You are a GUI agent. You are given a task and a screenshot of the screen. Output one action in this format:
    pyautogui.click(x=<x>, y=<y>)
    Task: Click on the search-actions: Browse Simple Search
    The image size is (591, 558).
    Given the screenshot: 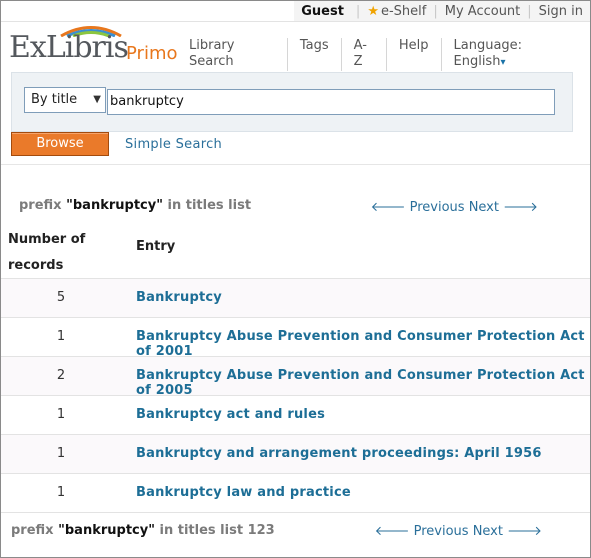 What is the action you would take?
    pyautogui.click(x=116, y=144)
    